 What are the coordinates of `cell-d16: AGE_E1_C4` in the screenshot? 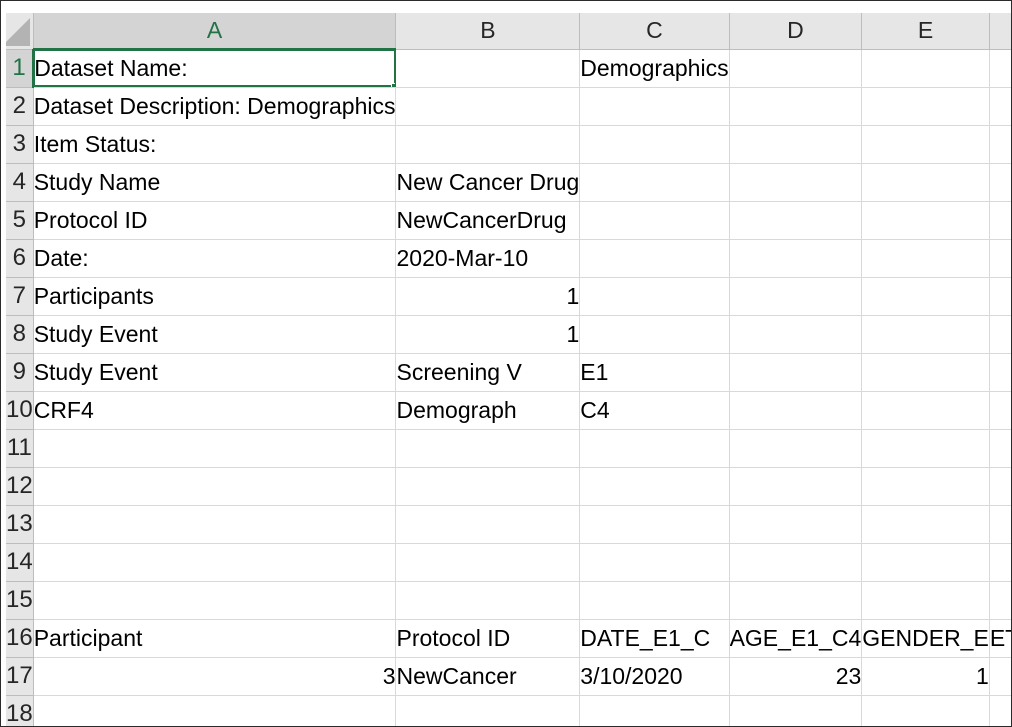 It's located at (796, 638).